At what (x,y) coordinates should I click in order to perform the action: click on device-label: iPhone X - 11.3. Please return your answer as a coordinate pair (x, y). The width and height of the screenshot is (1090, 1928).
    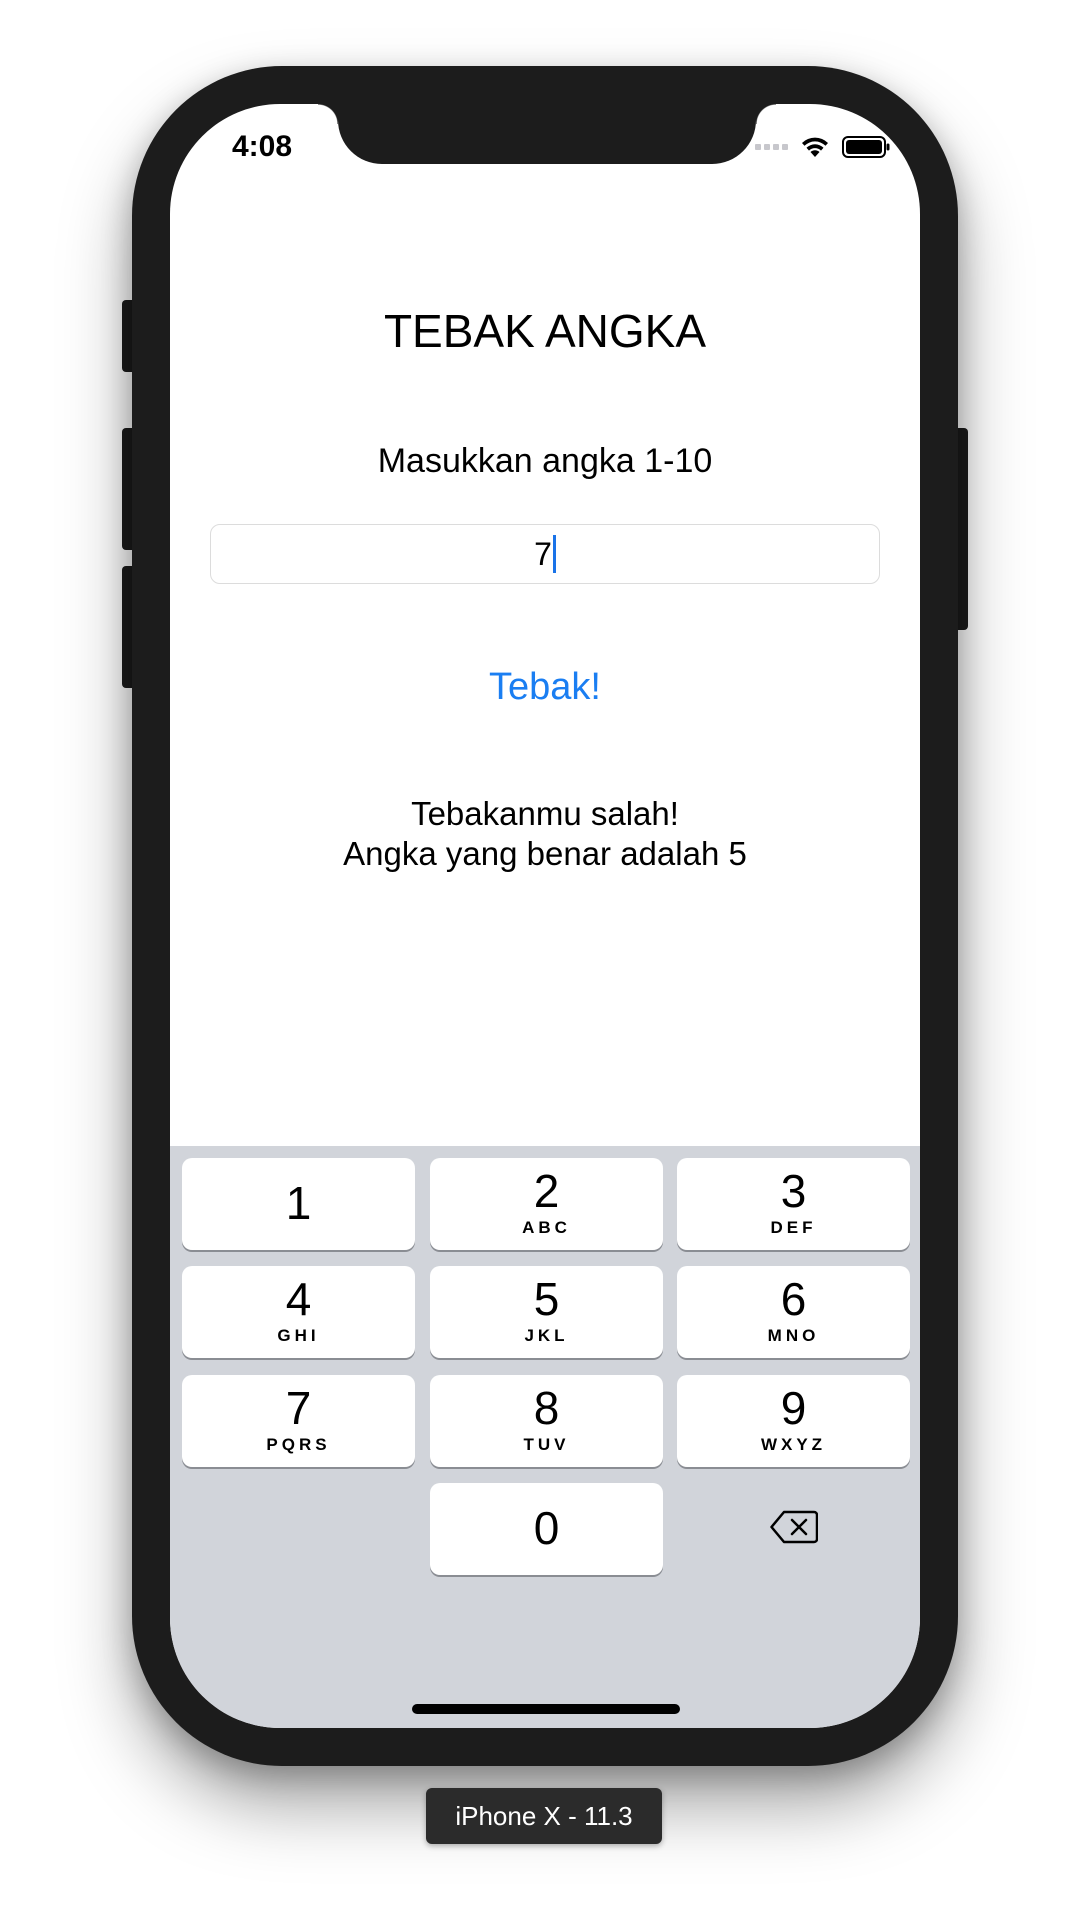
    Looking at the image, I should click on (544, 1816).